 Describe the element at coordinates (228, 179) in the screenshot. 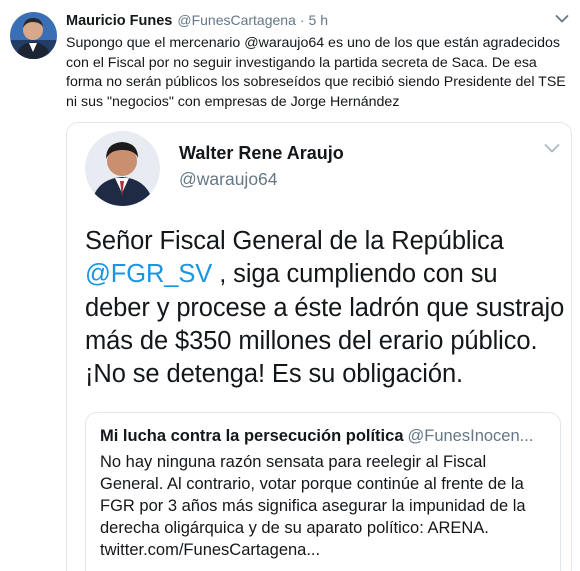

I see `quoted-author-handle: @waraujo64` at that location.